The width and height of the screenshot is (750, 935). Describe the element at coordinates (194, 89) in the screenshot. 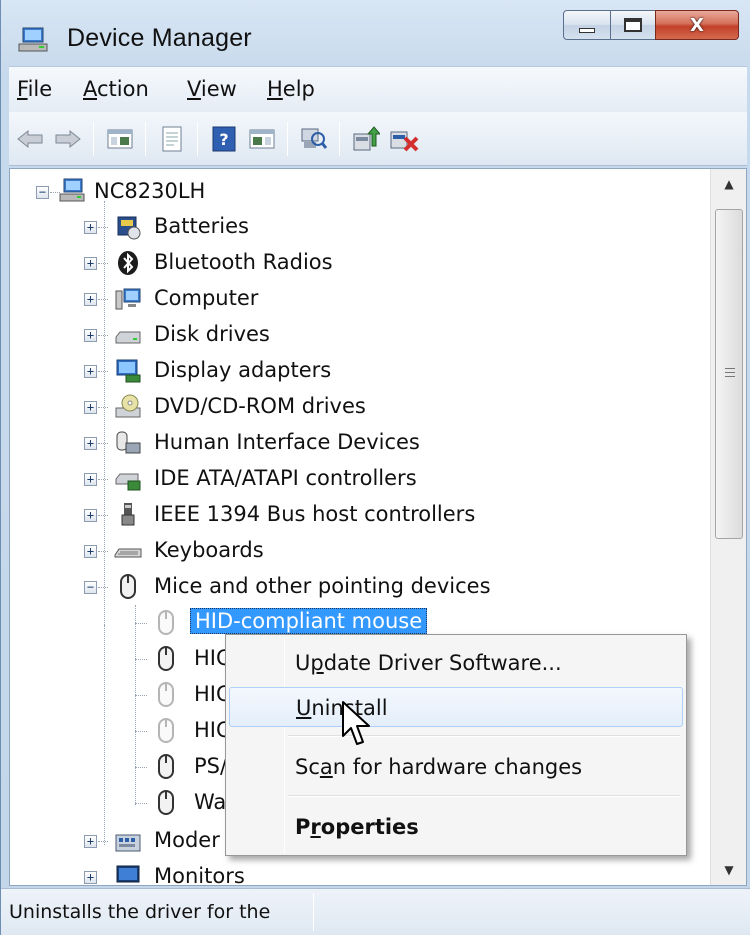

I see `menu-view-mnemonic: V` at that location.